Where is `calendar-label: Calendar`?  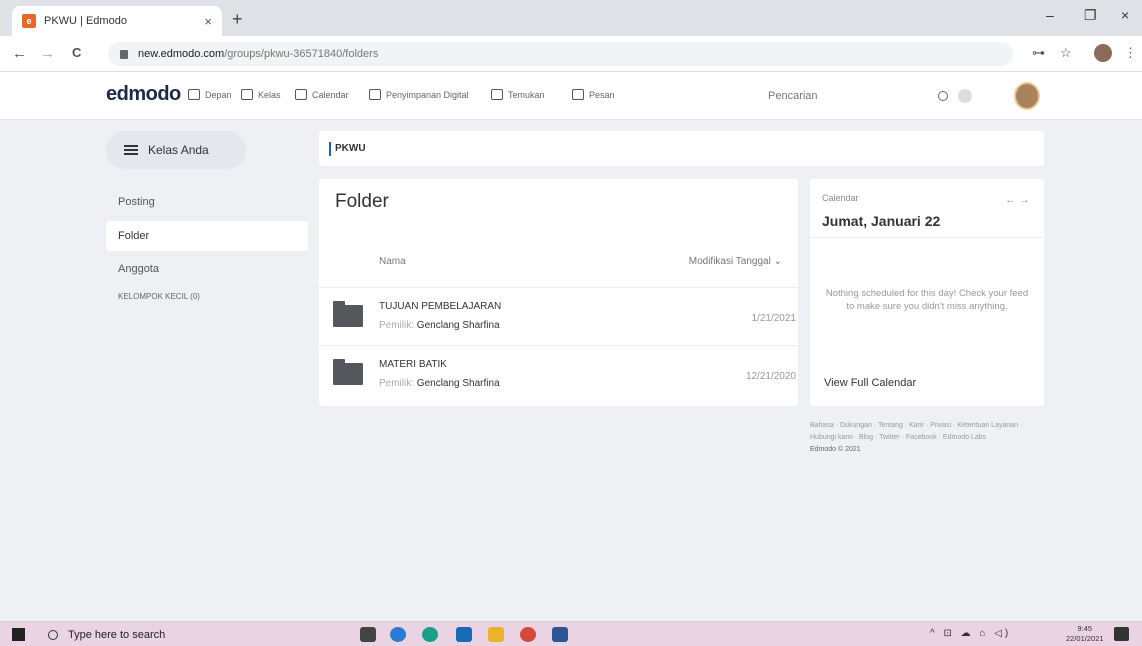 calendar-label: Calendar is located at coordinates (840, 198).